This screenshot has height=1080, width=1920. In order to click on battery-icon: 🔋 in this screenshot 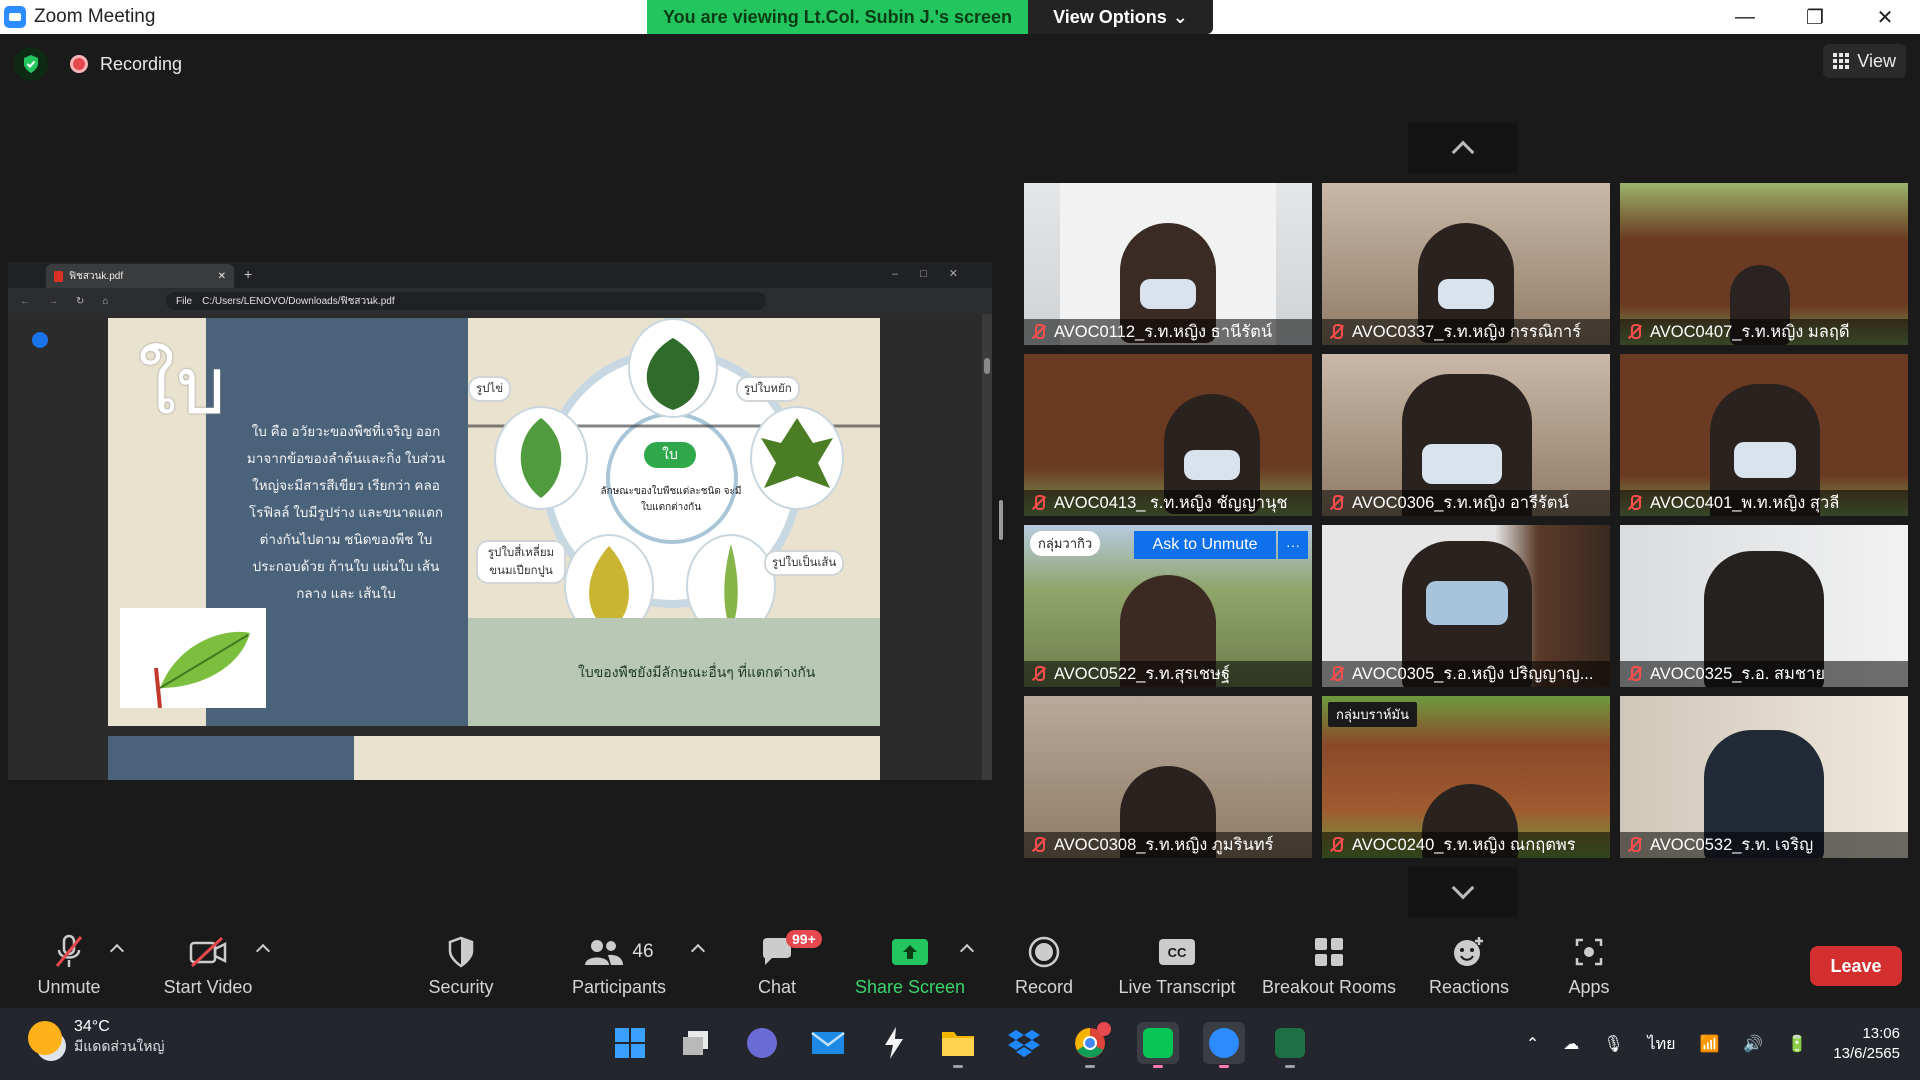, I will do `click(1797, 1044)`.